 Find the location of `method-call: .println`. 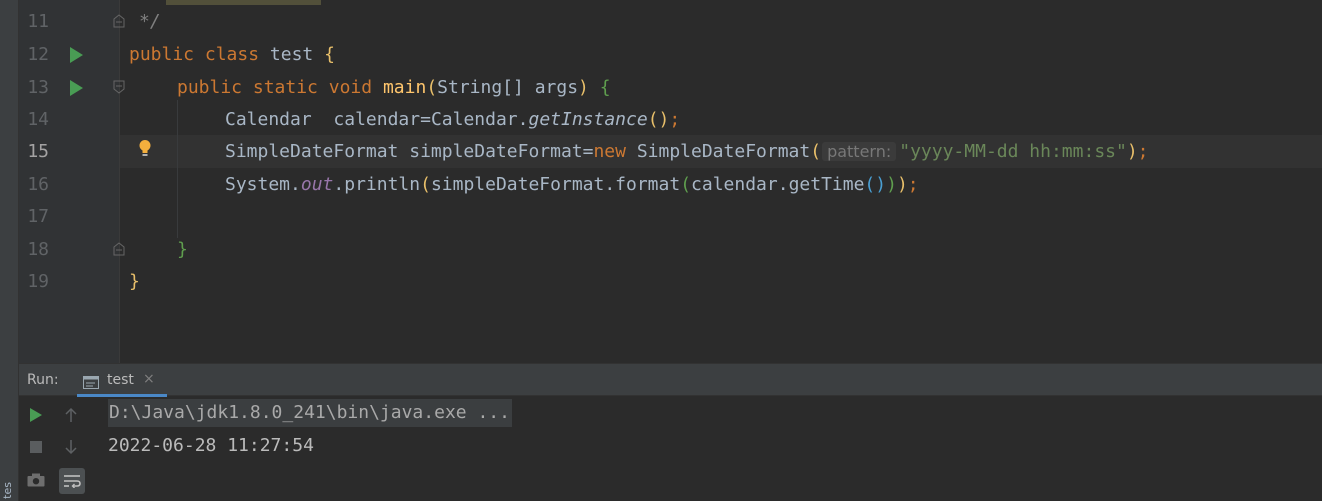

method-call: .println is located at coordinates (377, 184).